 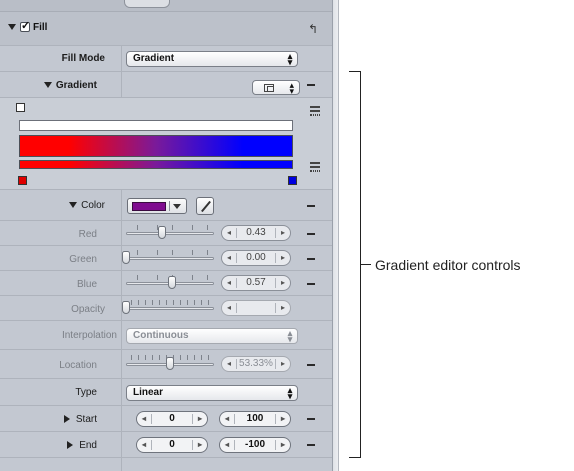 What do you see at coordinates (156, 125) in the screenshot?
I see `opacity-bar` at bounding box center [156, 125].